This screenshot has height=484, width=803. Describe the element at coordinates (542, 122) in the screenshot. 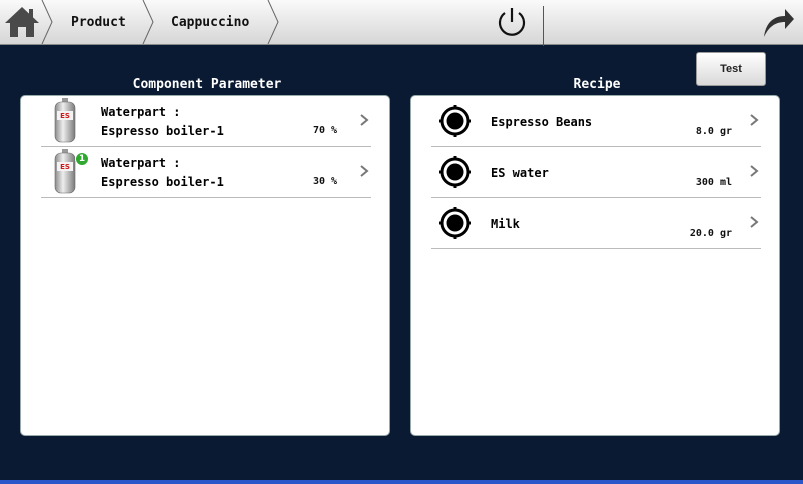

I see `recipe-item-name: Espresso Beans` at that location.